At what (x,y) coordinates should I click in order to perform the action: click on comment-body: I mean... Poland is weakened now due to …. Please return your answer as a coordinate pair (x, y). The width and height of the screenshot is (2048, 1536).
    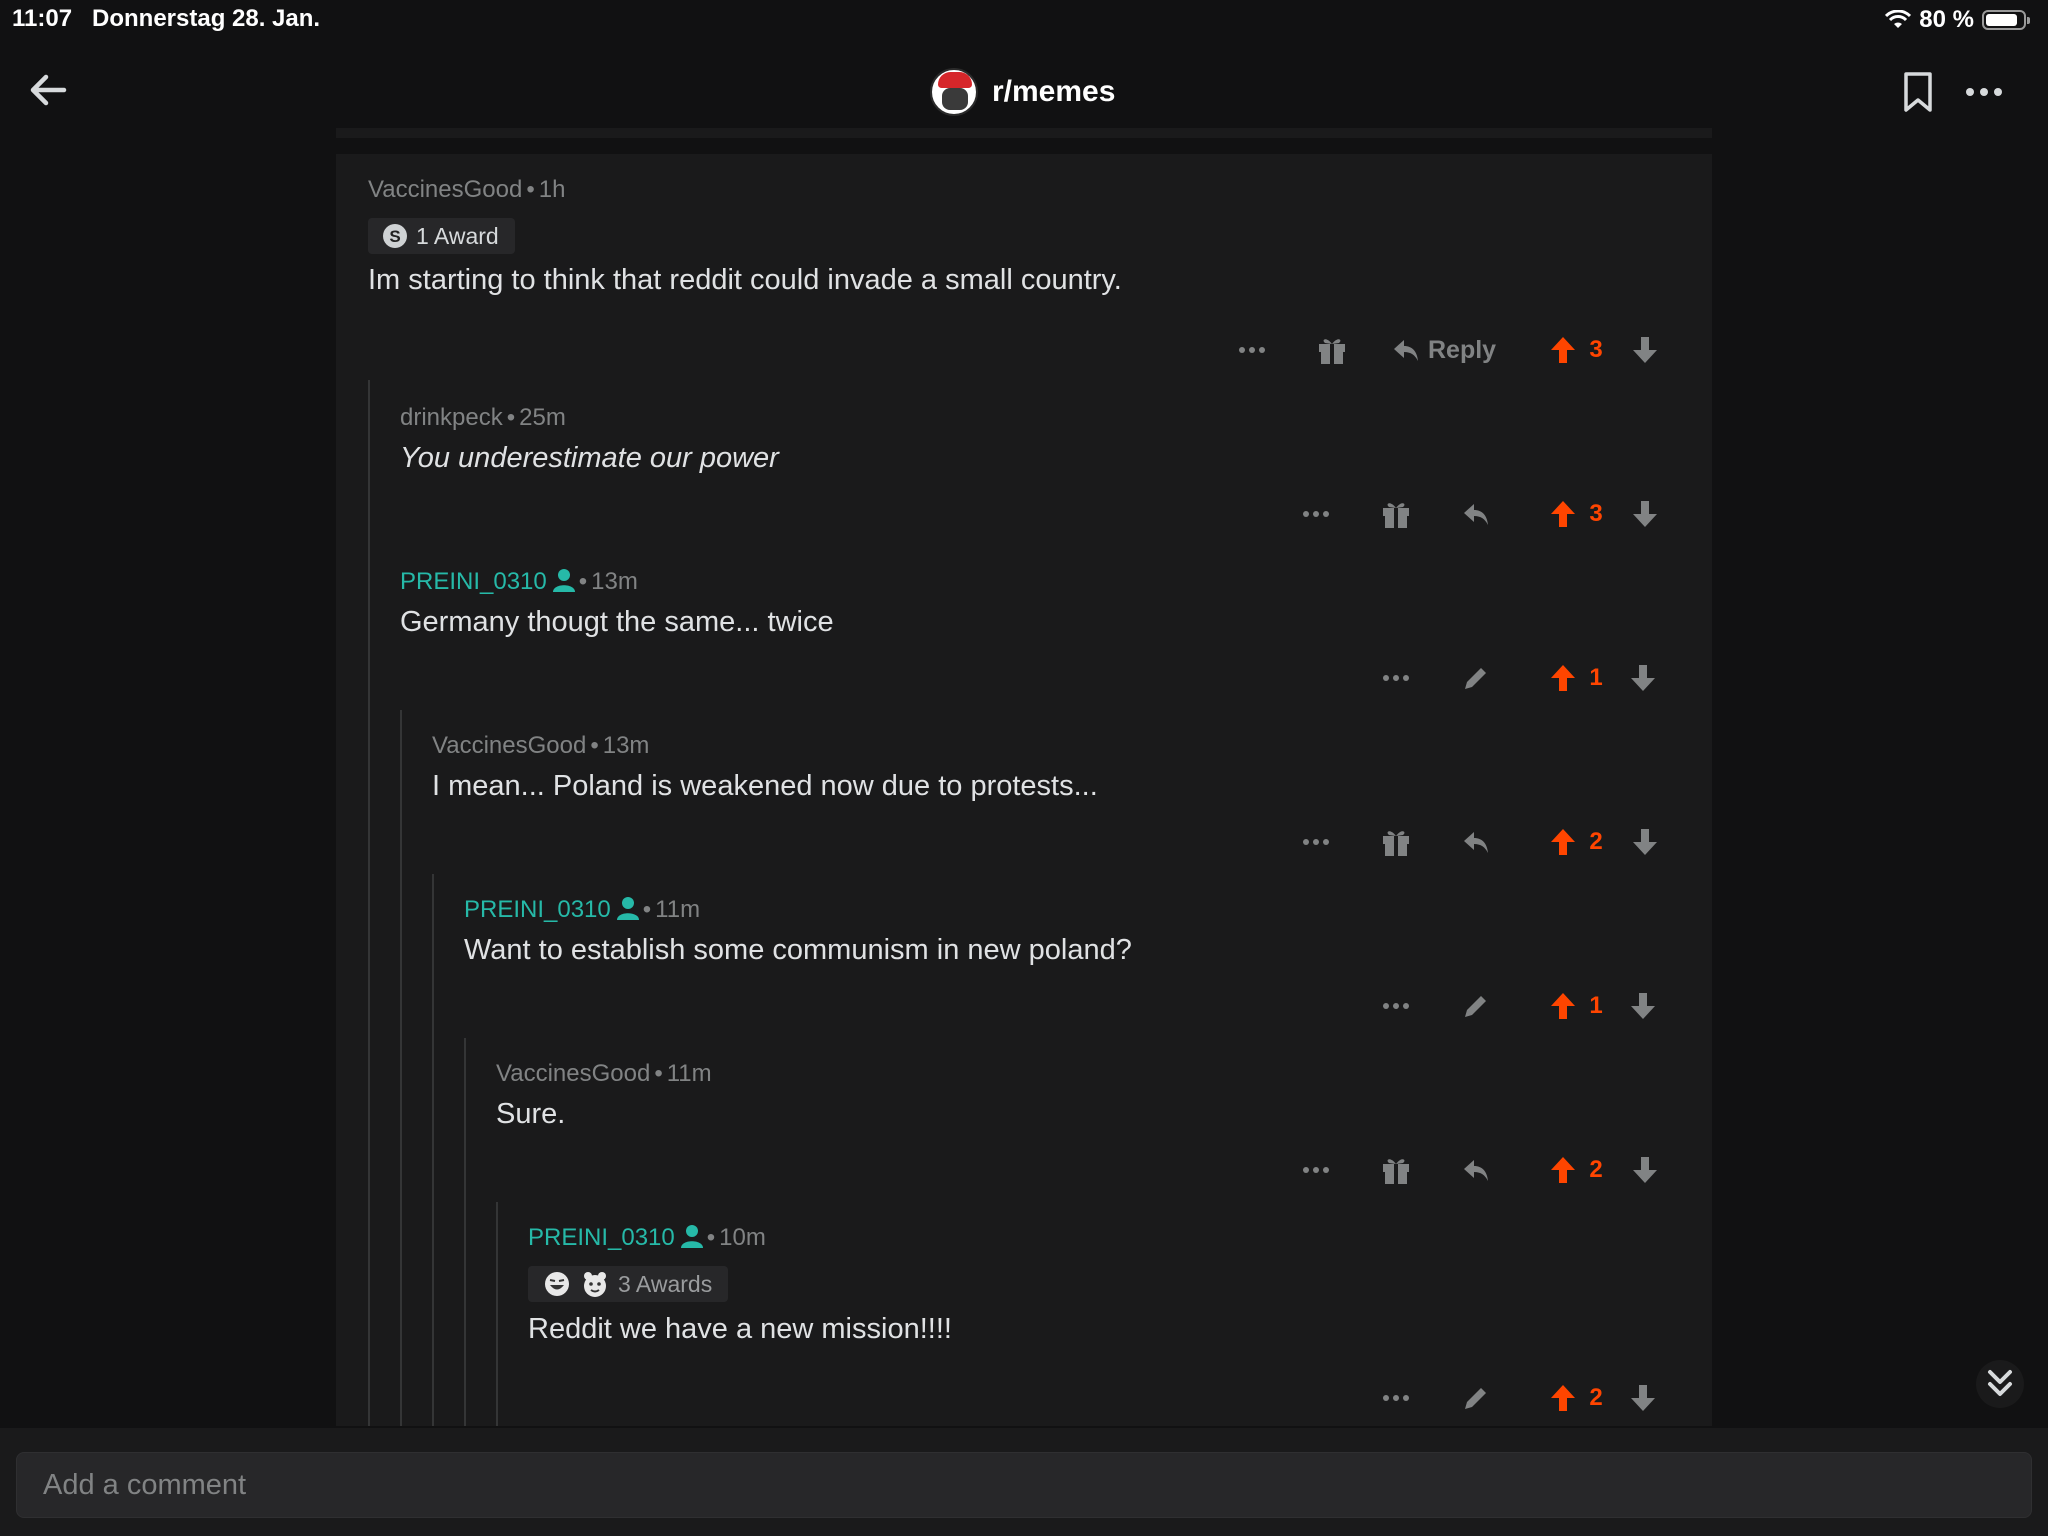
    Looking at the image, I should click on (765, 786).